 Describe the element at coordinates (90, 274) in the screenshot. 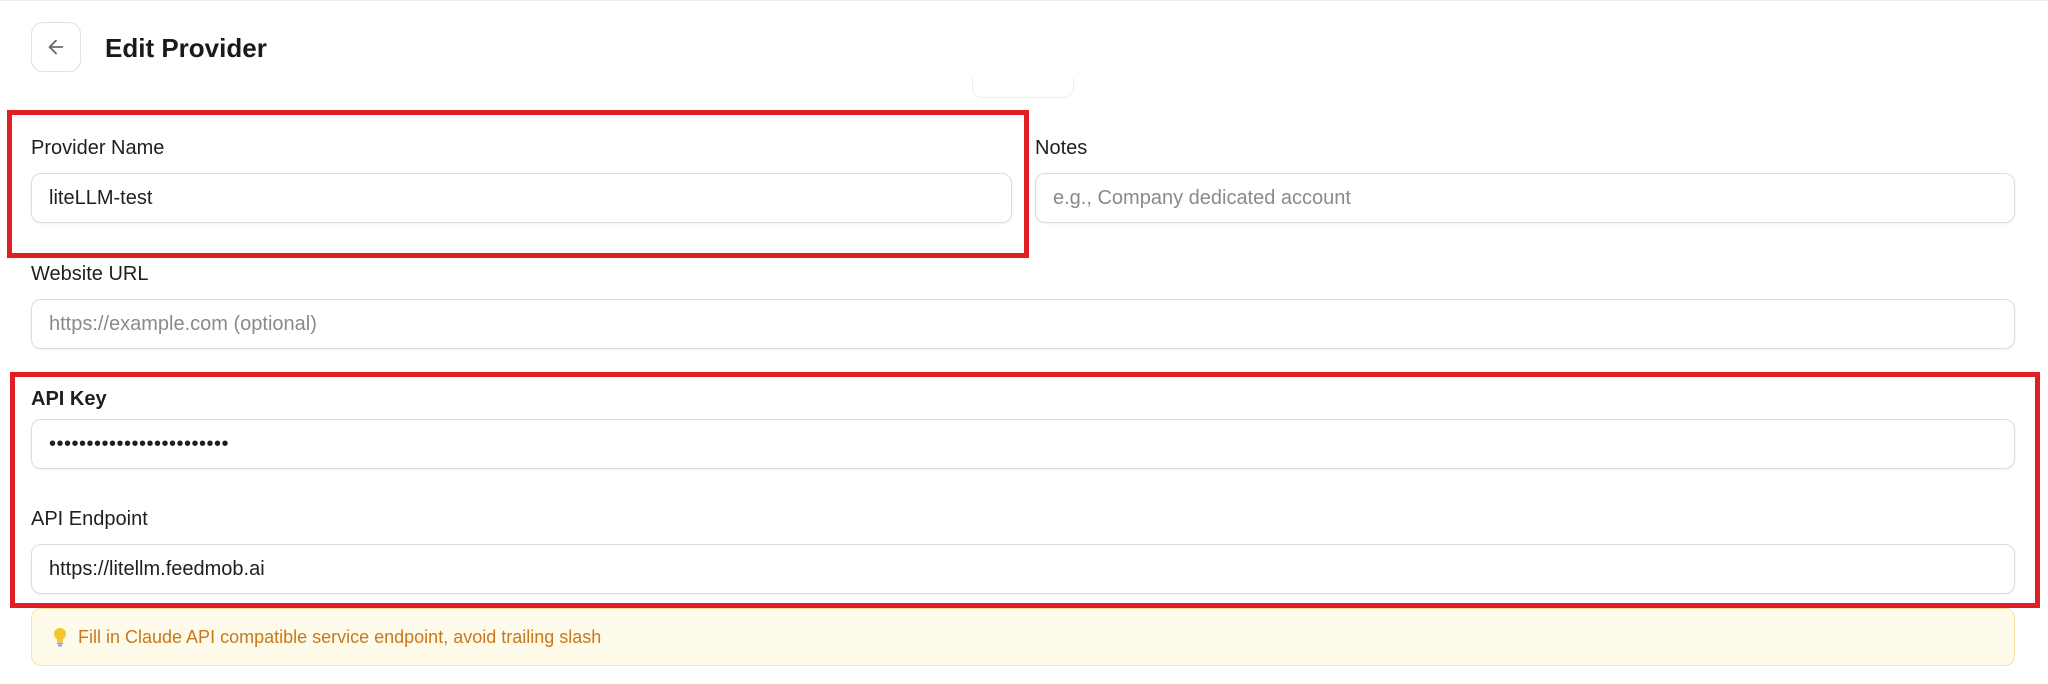

I see `website-url-label: Website URL` at that location.